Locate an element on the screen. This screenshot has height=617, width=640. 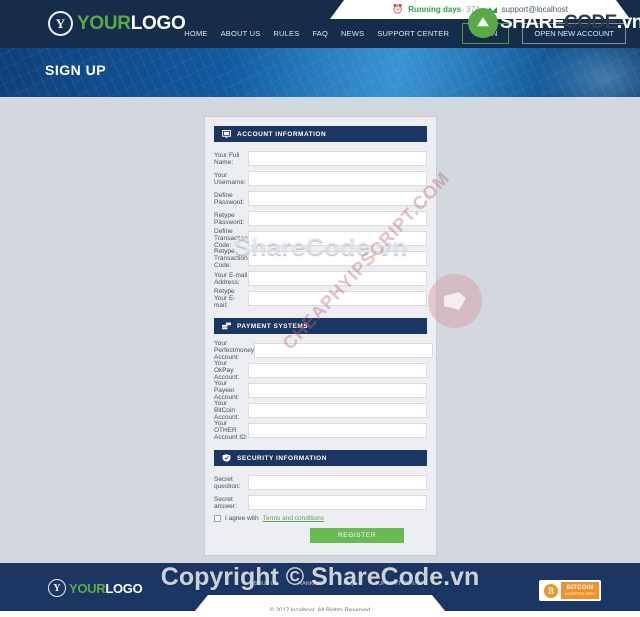
bitcoin-badge-line1: BITCOIN is located at coordinates (580, 588).